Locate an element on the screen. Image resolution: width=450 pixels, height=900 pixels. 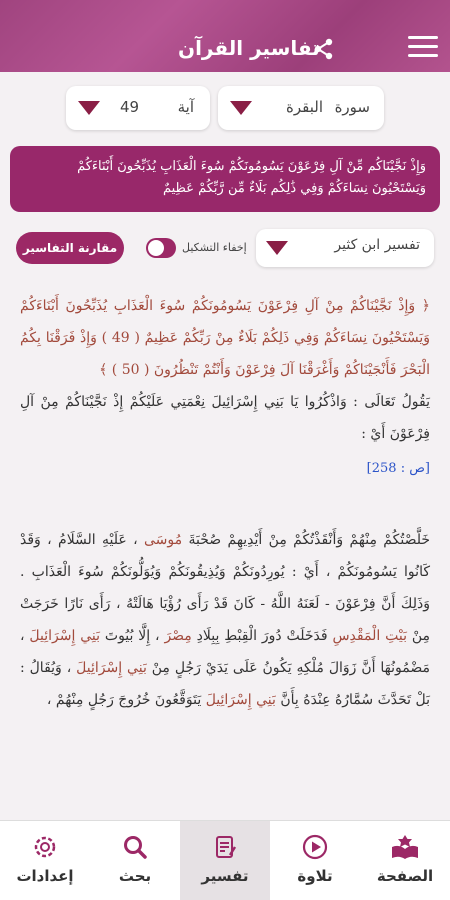
verse-selectors: 49 آية البقرة سورة is located at coordinates (225, 109).